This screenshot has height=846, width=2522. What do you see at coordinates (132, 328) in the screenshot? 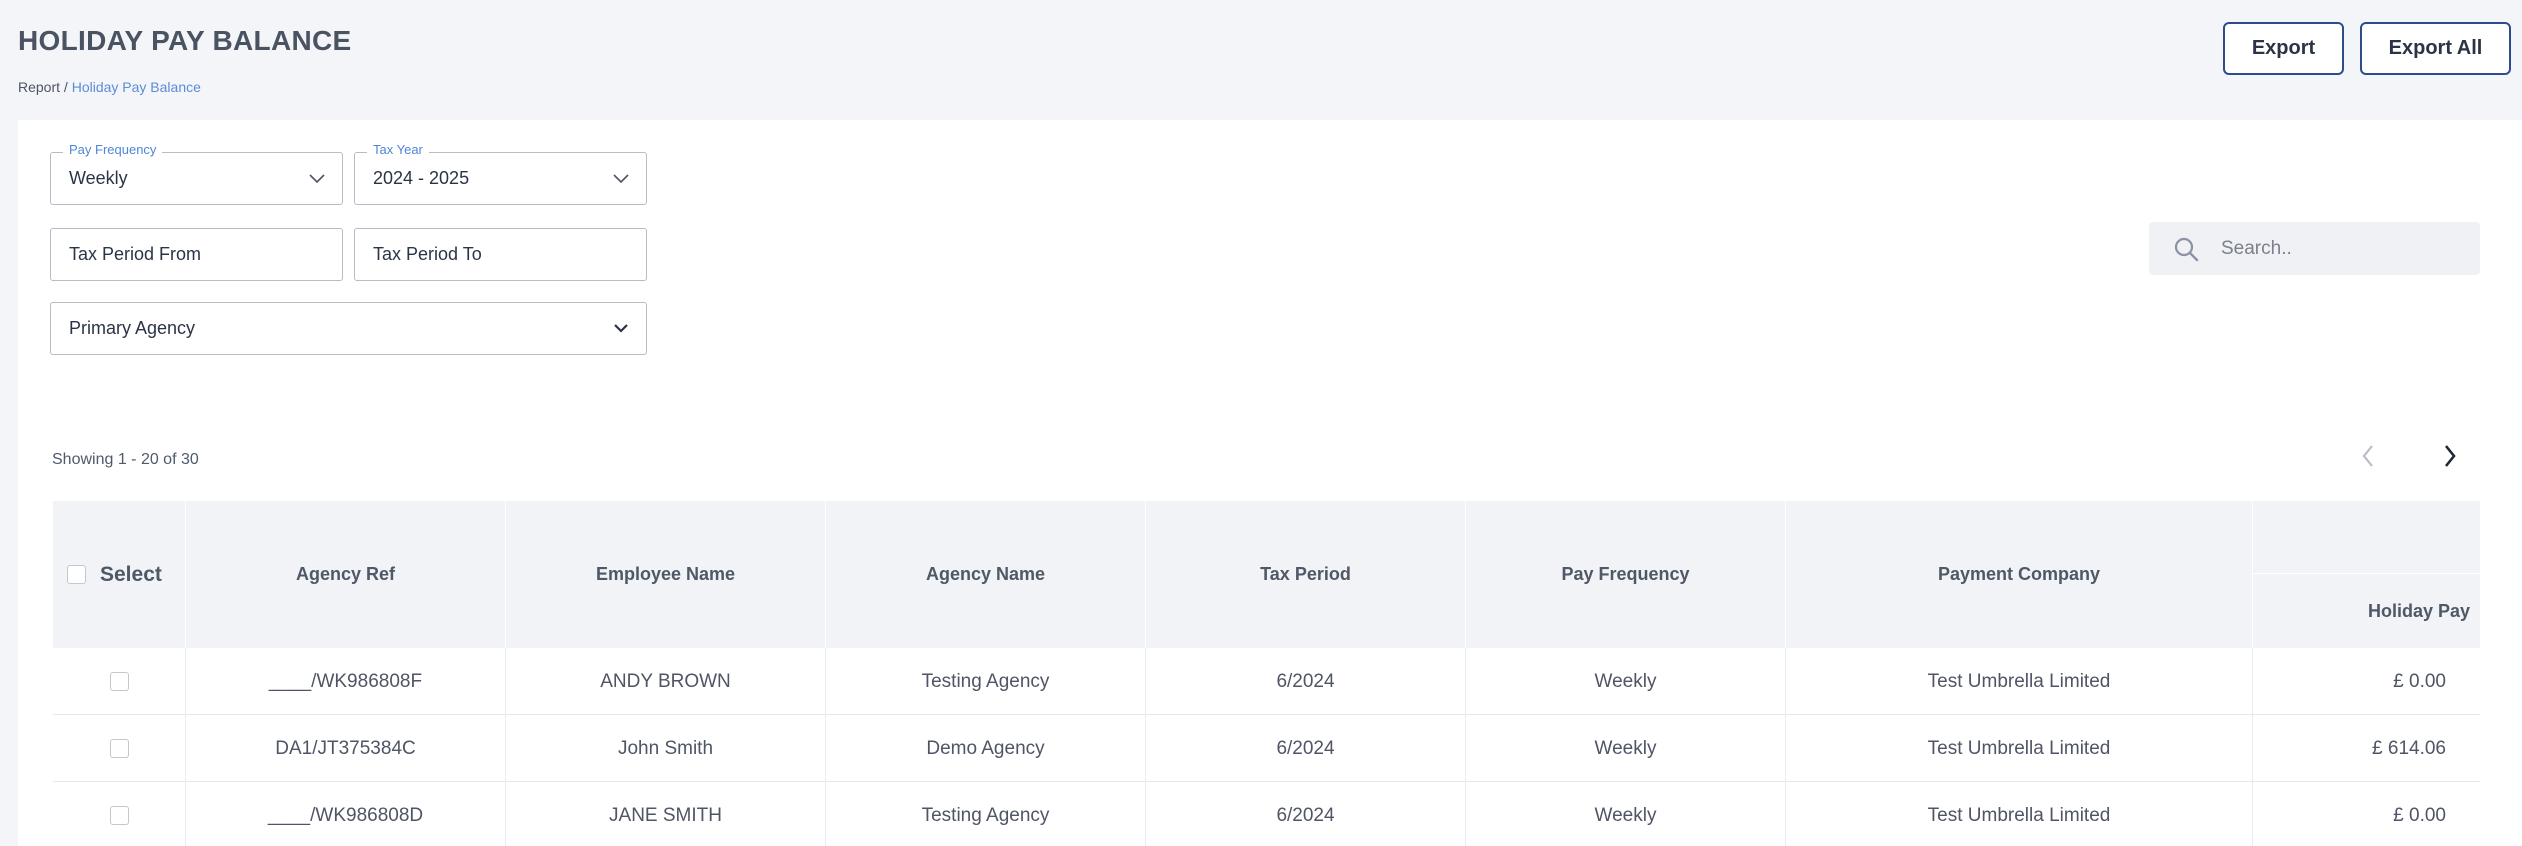
I see `primary-agency-placeholder: Primary Agency` at bounding box center [132, 328].